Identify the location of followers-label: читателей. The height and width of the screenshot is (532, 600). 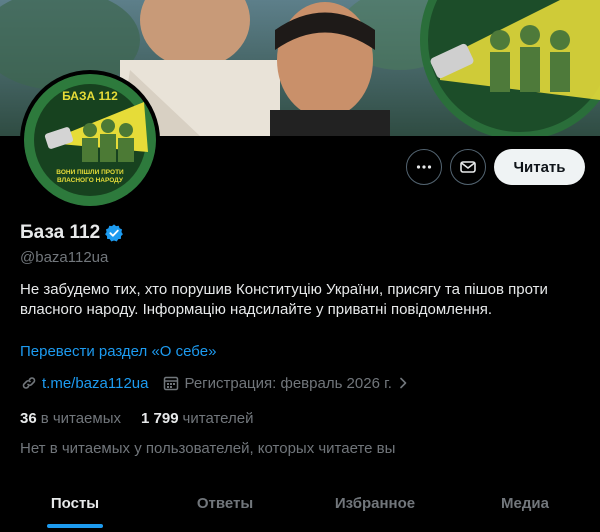
(218, 418).